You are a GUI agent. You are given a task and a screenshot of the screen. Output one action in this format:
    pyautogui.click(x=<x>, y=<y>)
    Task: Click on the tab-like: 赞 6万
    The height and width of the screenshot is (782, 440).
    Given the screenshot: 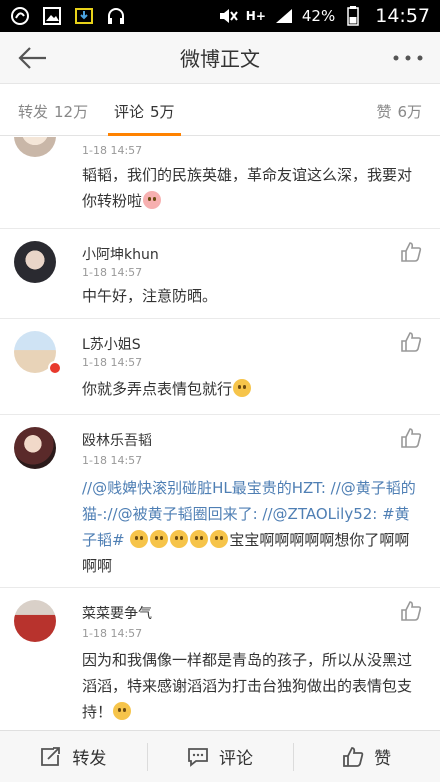 What is the action you would take?
    pyautogui.click(x=399, y=114)
    